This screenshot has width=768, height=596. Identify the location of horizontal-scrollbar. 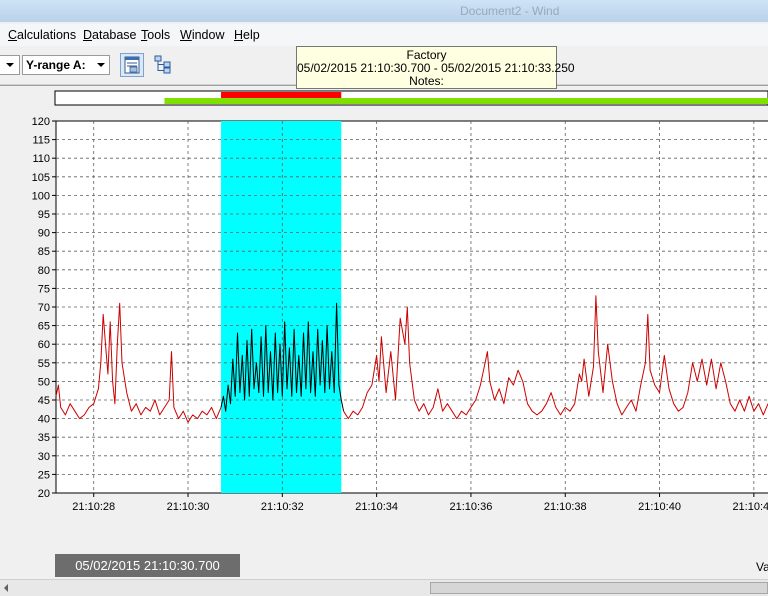
(384, 587).